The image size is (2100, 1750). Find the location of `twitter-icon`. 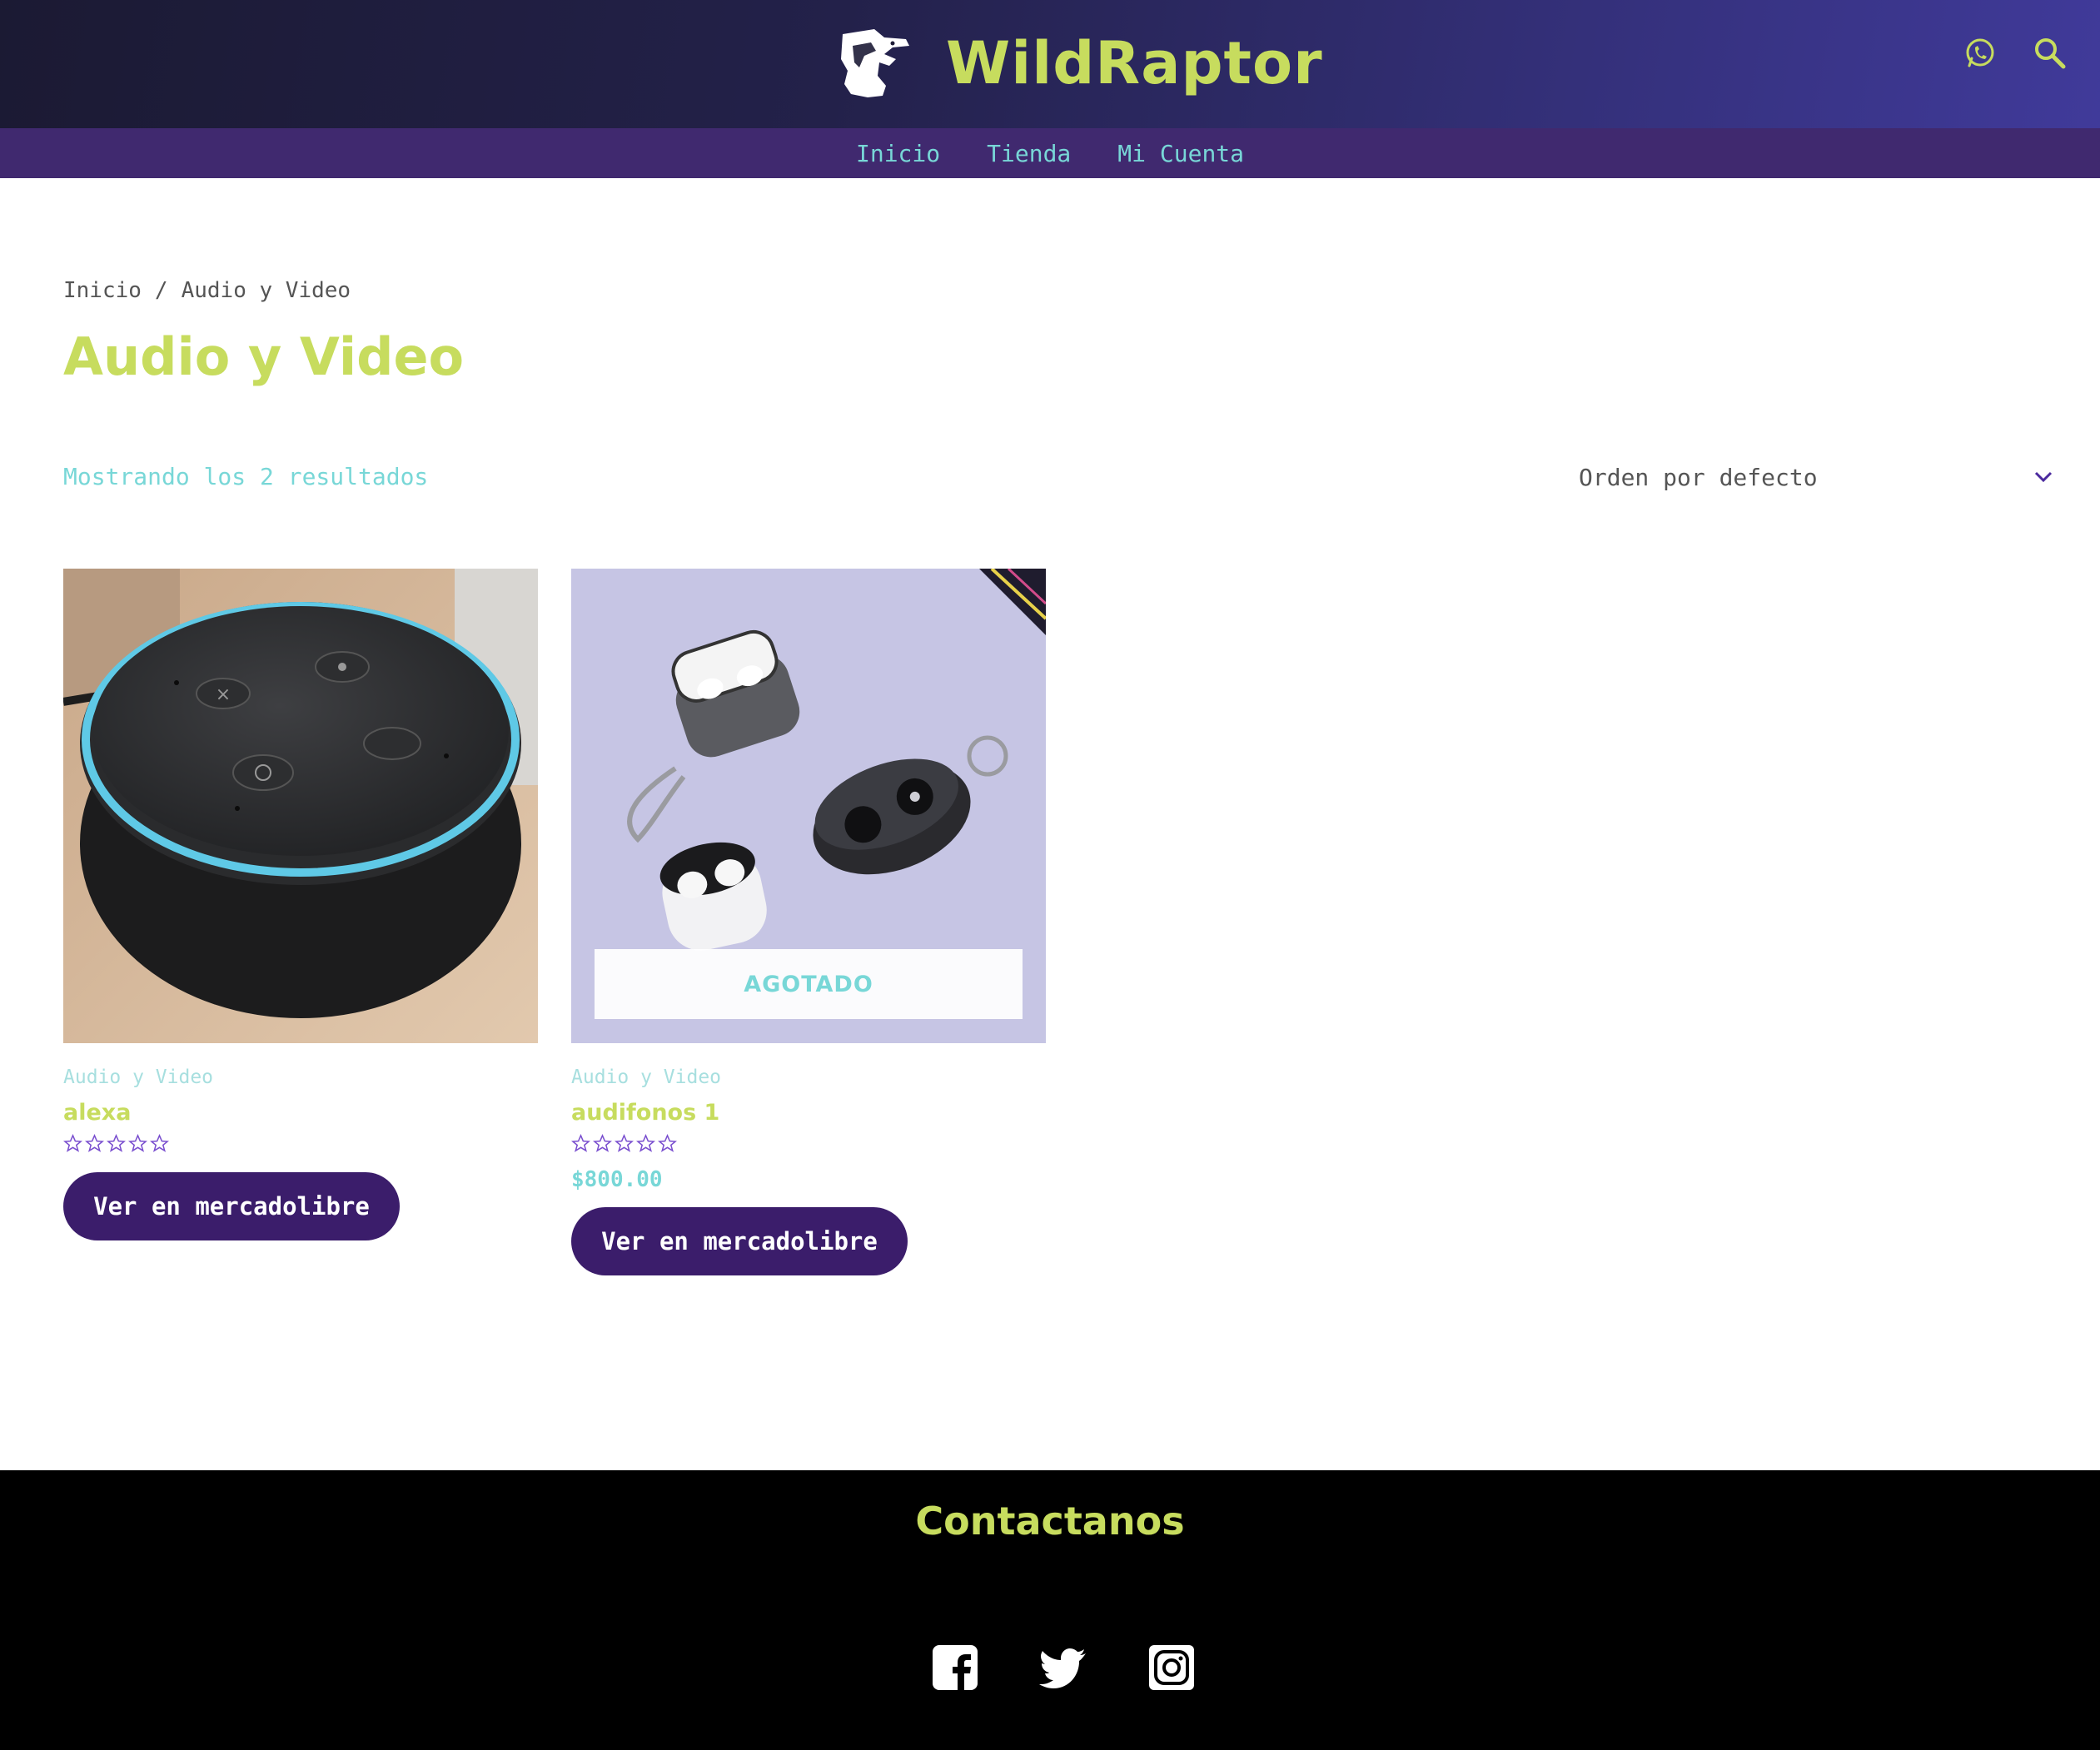

twitter-icon is located at coordinates (1063, 1667).